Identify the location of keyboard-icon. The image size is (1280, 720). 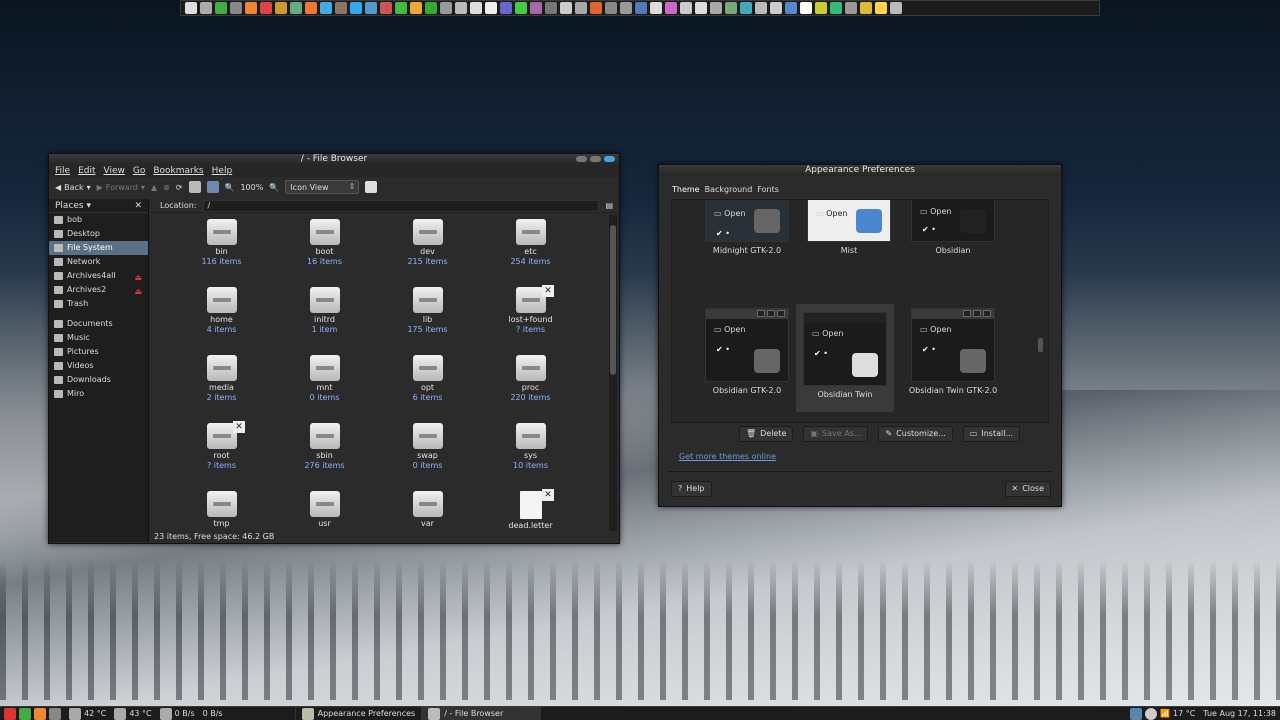
(581, 8).